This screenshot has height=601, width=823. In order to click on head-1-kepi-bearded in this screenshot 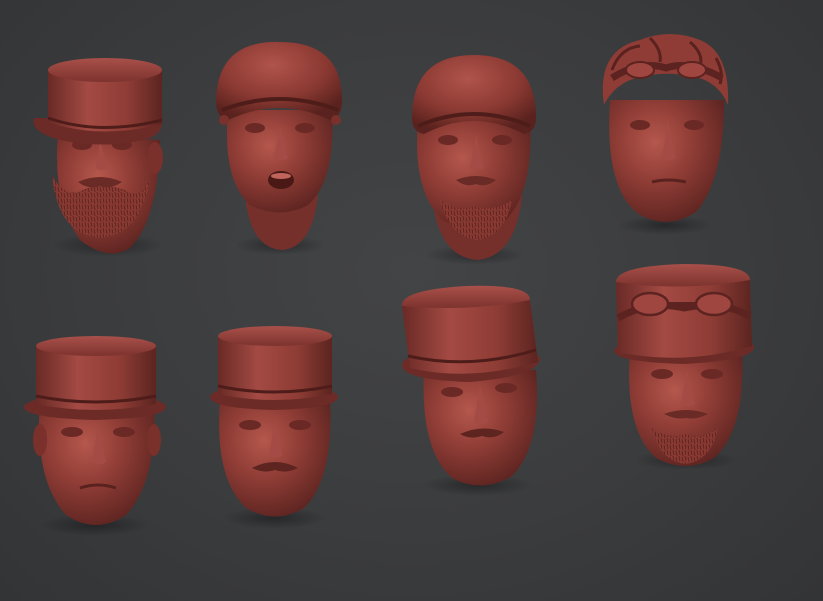, I will do `click(98, 157)`.